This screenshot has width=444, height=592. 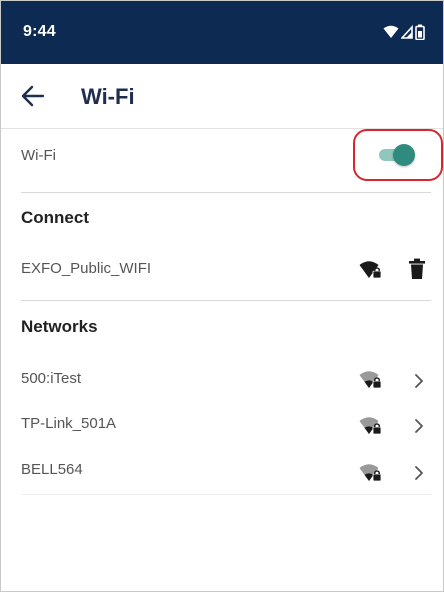 What do you see at coordinates (391, 31) in the screenshot?
I see `wifi-signal-icon` at bounding box center [391, 31].